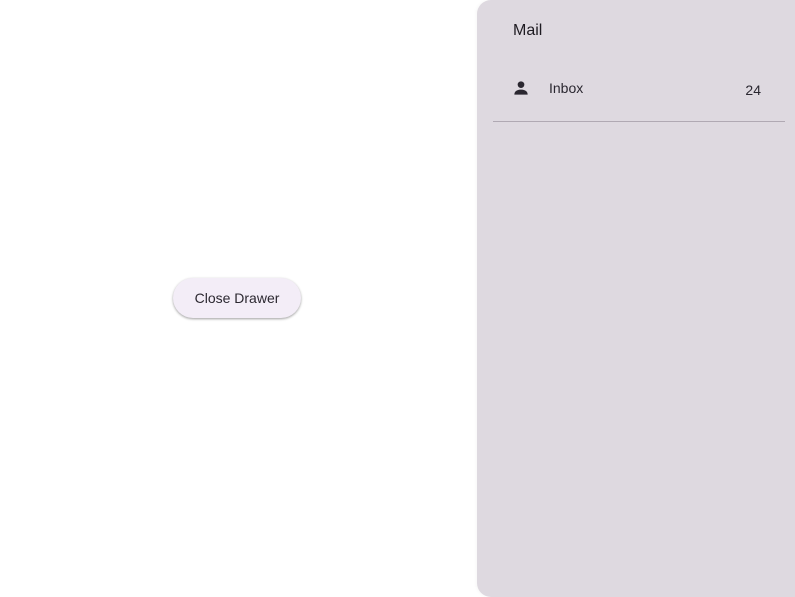  I want to click on inbox-count: 24, so click(753, 90).